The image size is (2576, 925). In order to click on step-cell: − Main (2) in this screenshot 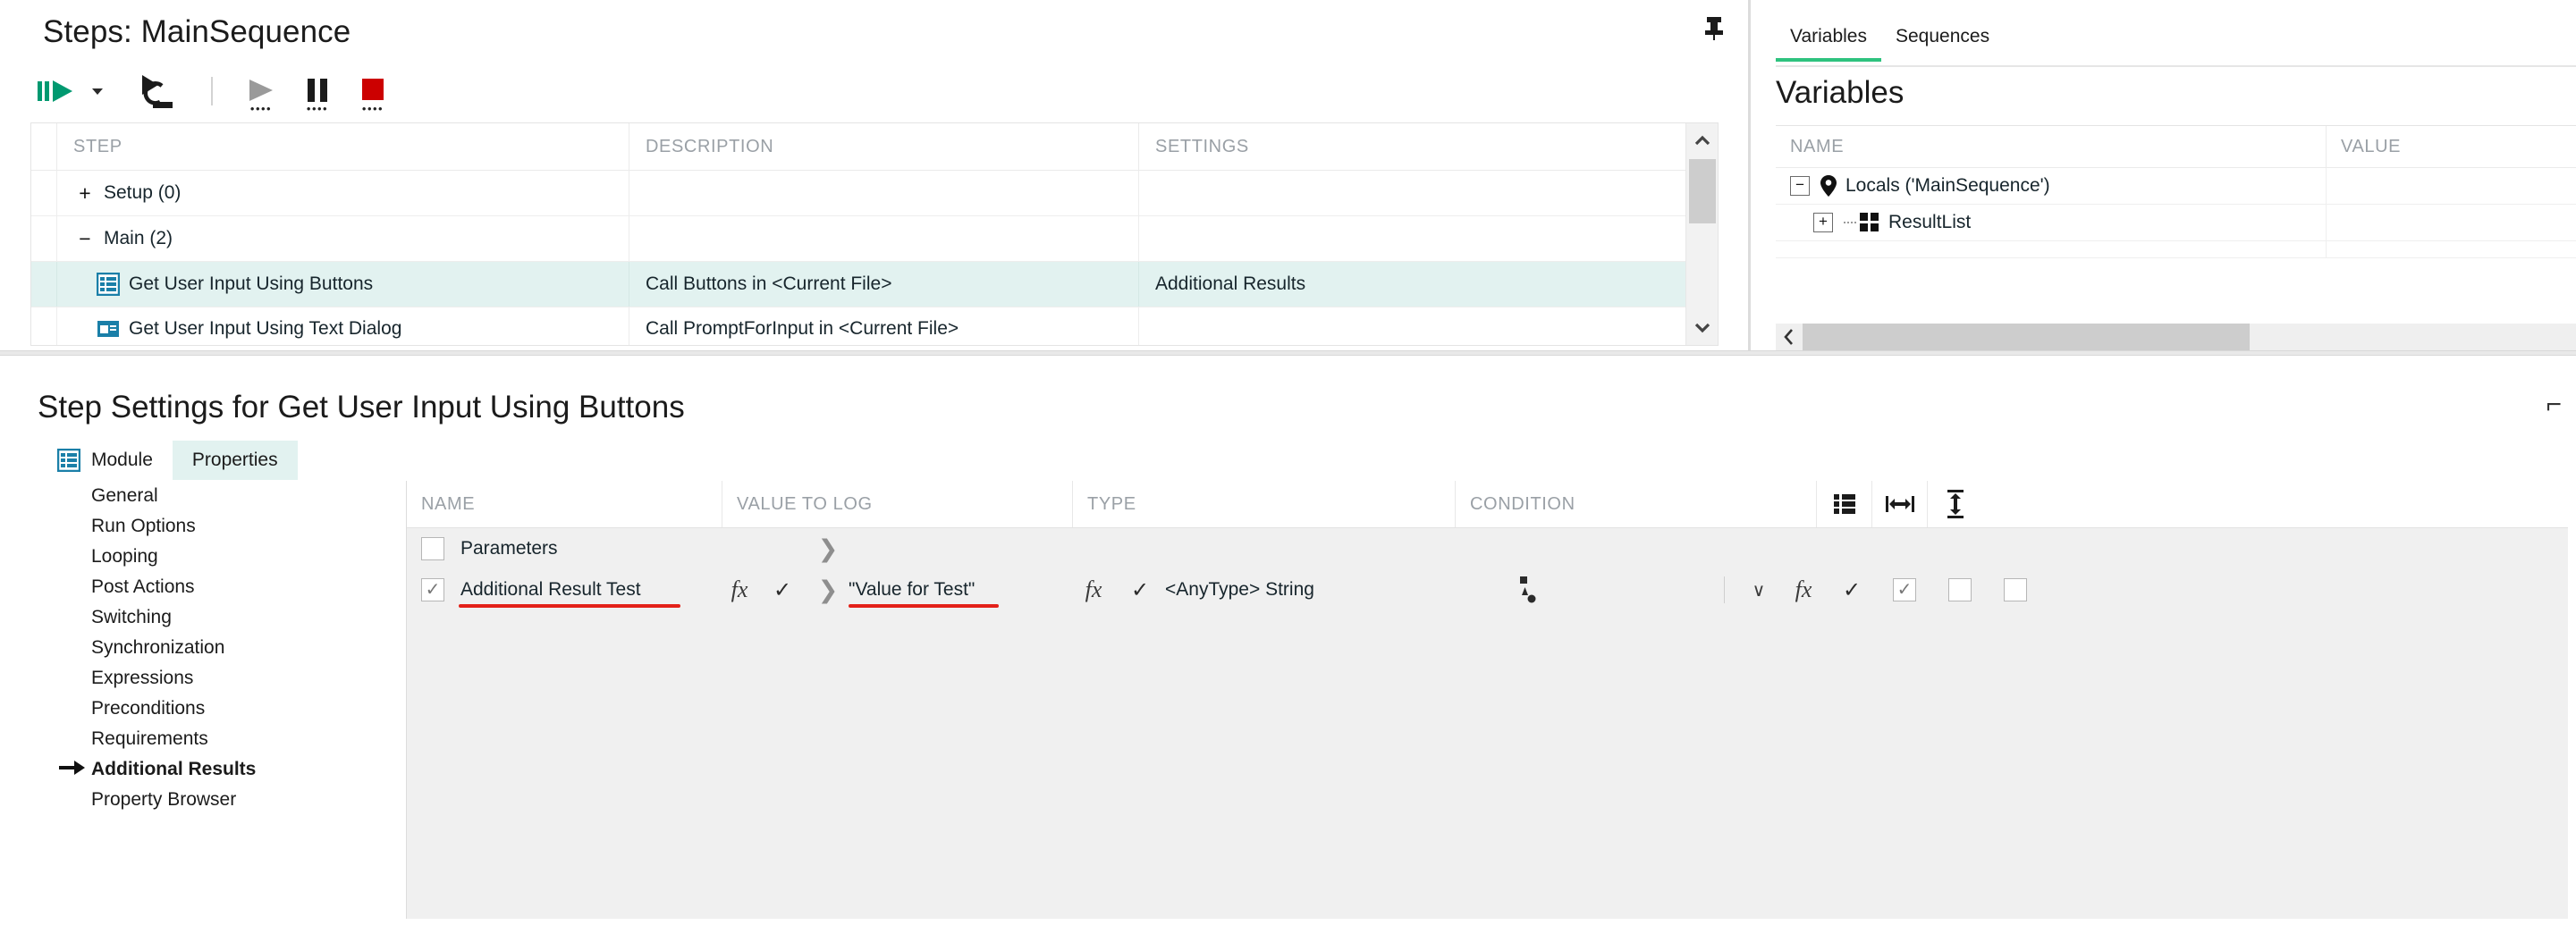, I will do `click(342, 238)`.